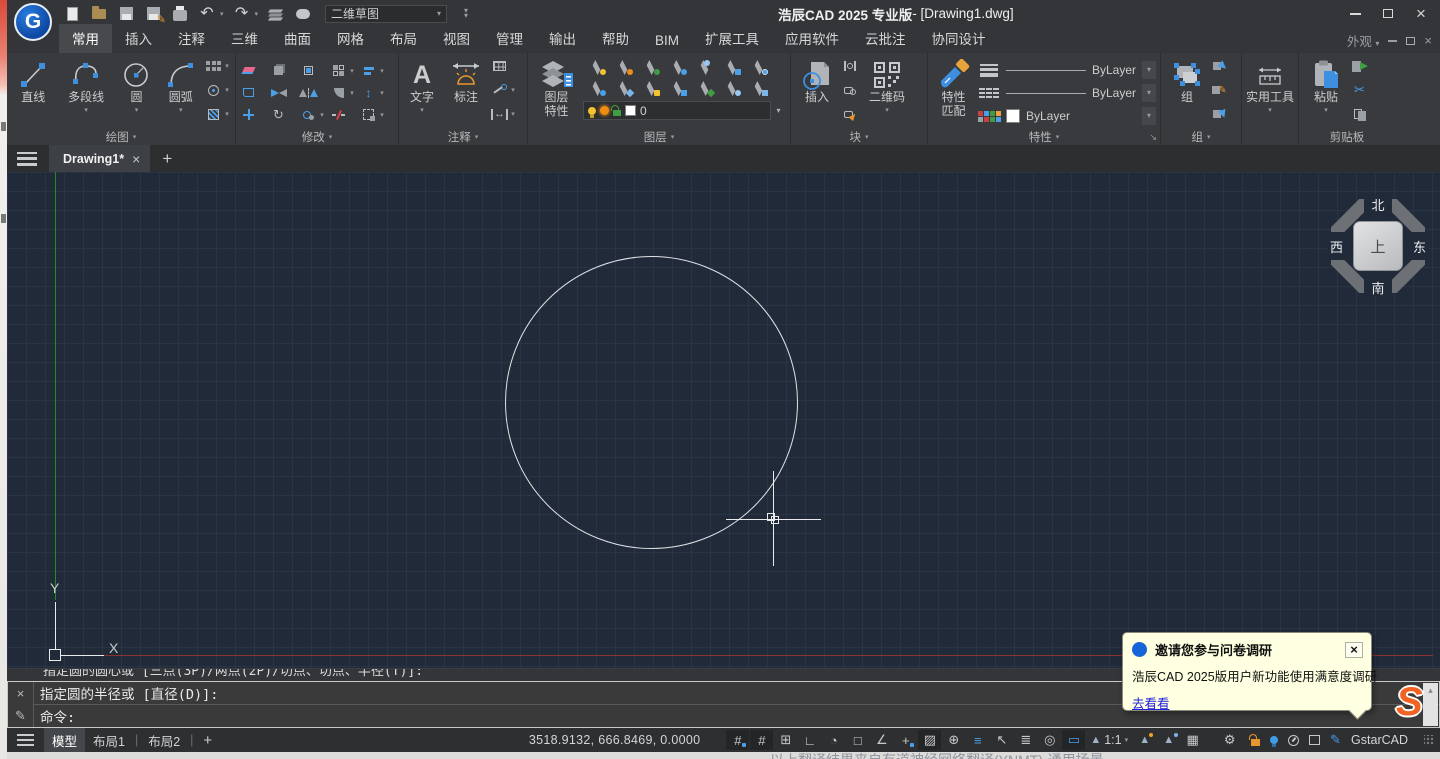 Image resolution: width=1440 pixels, height=759 pixels. I want to click on view-compass: 北 南 西 东 上, so click(1378, 246).